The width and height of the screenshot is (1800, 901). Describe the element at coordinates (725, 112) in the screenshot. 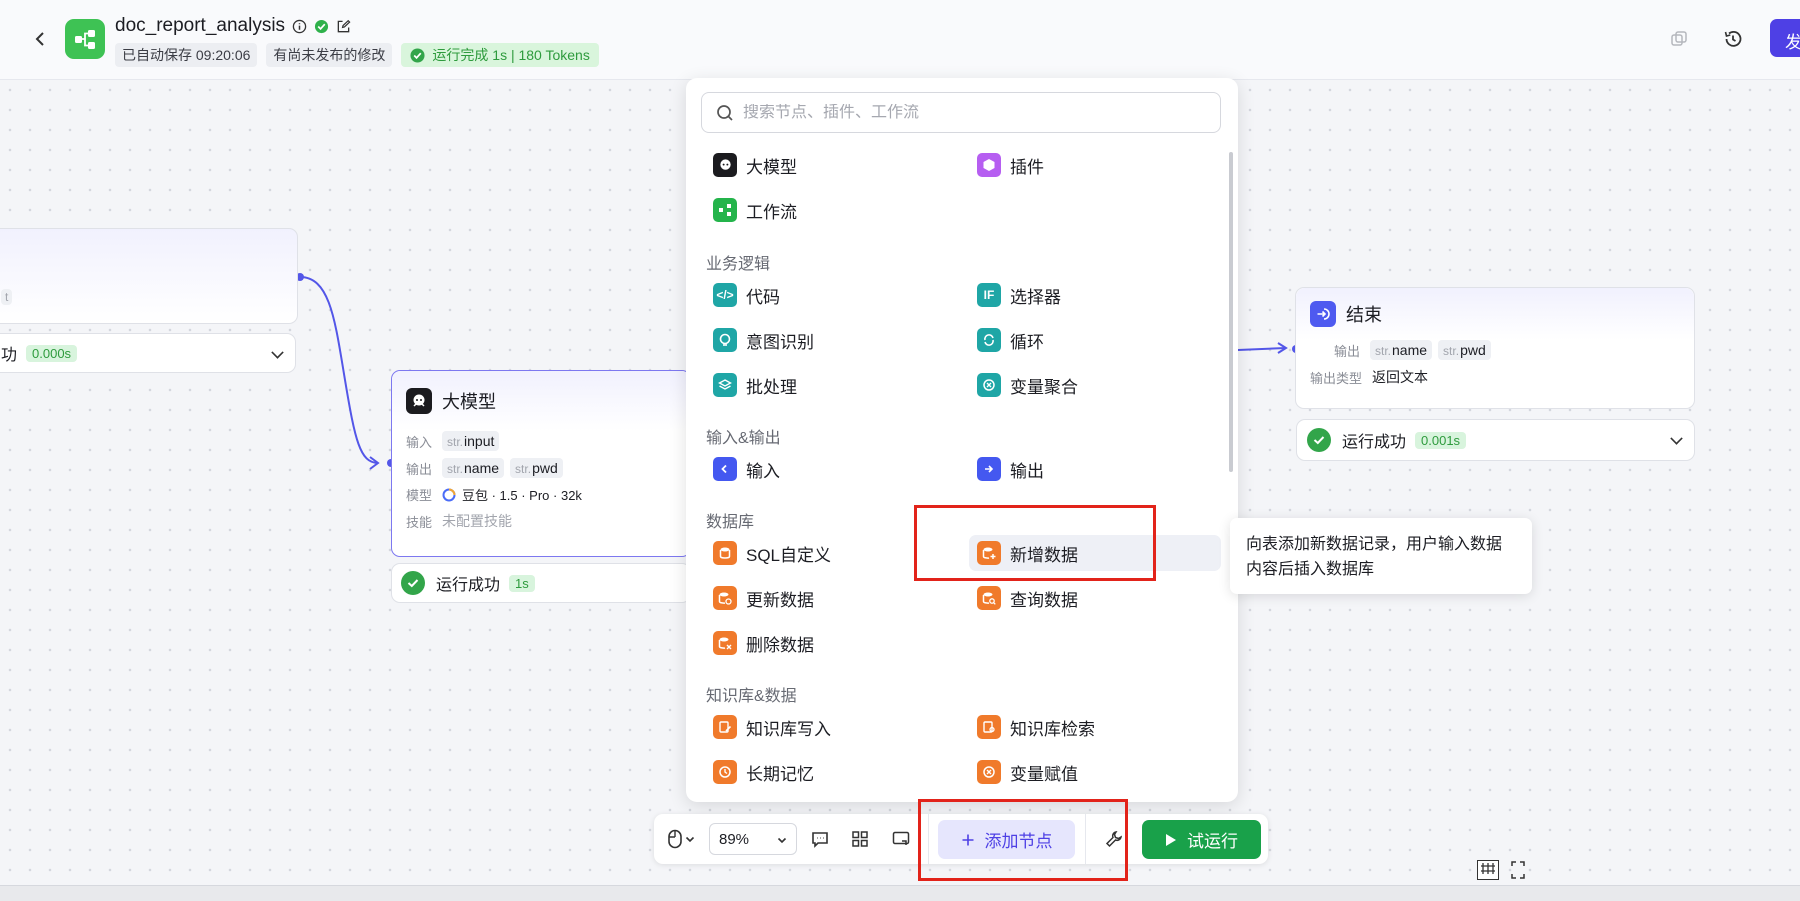

I see `search-icon` at that location.